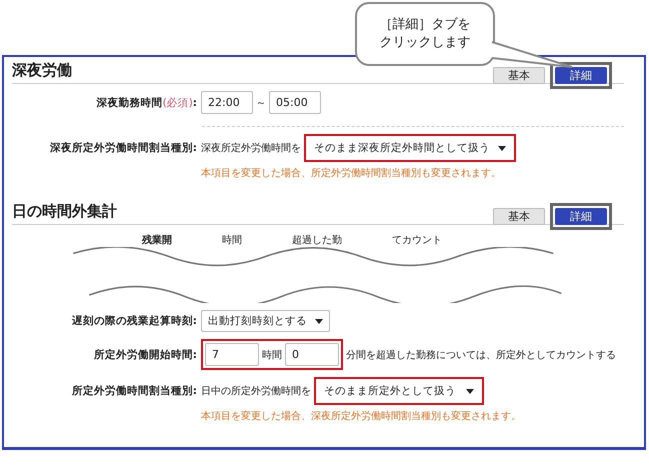 Image resolution: width=649 pixels, height=465 pixels. What do you see at coordinates (145, 355) in the screenshot?
I see `field-label: 所定外労働開始時間:` at bounding box center [145, 355].